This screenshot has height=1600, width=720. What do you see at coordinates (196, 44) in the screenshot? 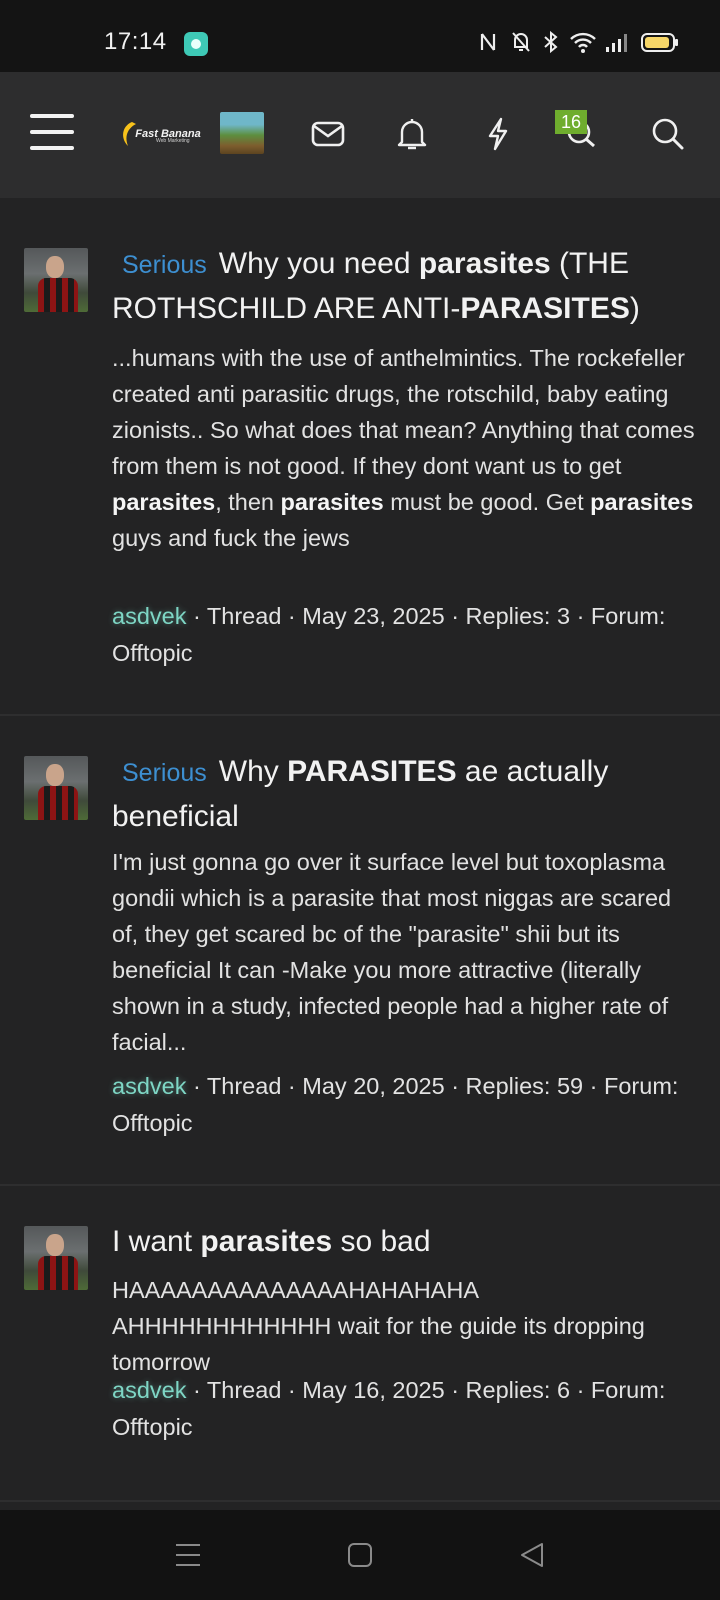
I see `app-notification-icon` at bounding box center [196, 44].